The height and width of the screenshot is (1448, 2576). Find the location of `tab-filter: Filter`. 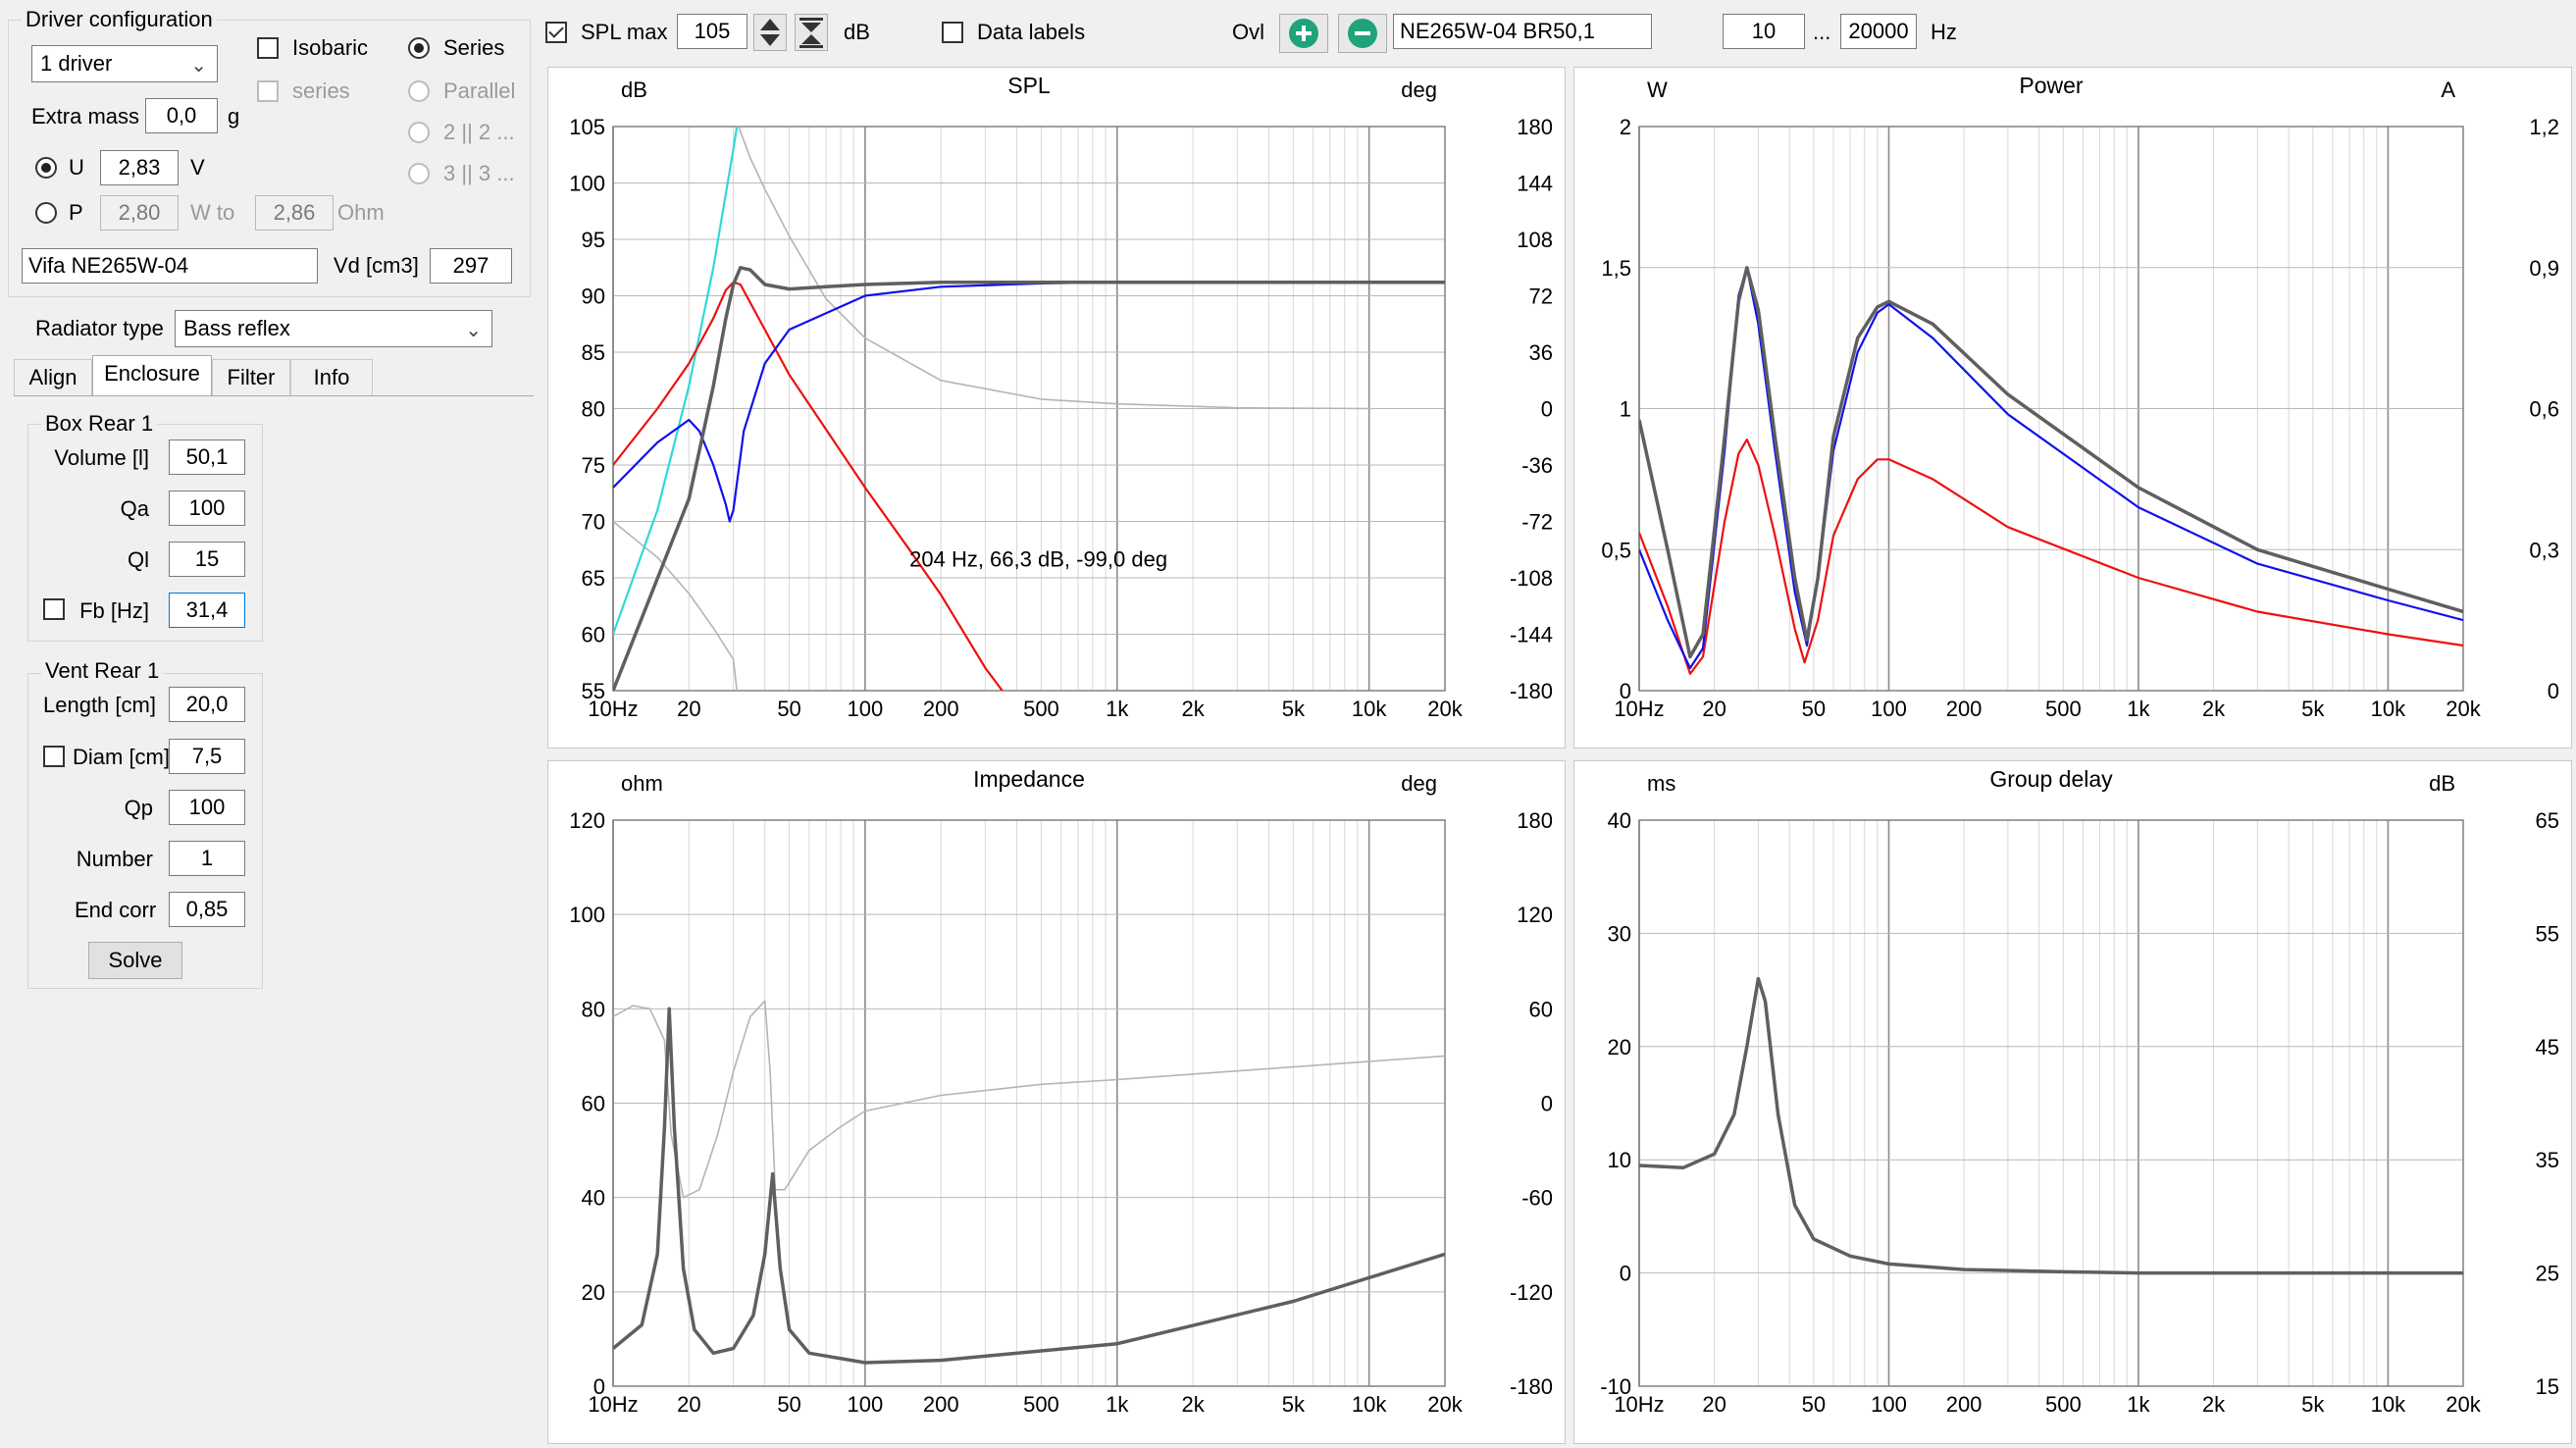

tab-filter: Filter is located at coordinates (251, 377).